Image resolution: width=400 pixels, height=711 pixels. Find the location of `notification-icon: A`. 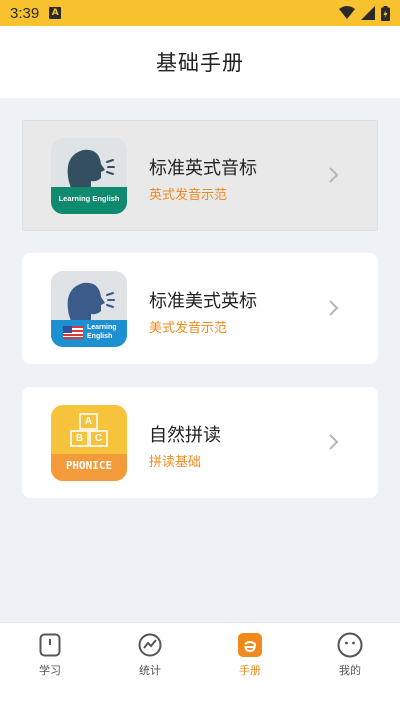

notification-icon: A is located at coordinates (55, 13).